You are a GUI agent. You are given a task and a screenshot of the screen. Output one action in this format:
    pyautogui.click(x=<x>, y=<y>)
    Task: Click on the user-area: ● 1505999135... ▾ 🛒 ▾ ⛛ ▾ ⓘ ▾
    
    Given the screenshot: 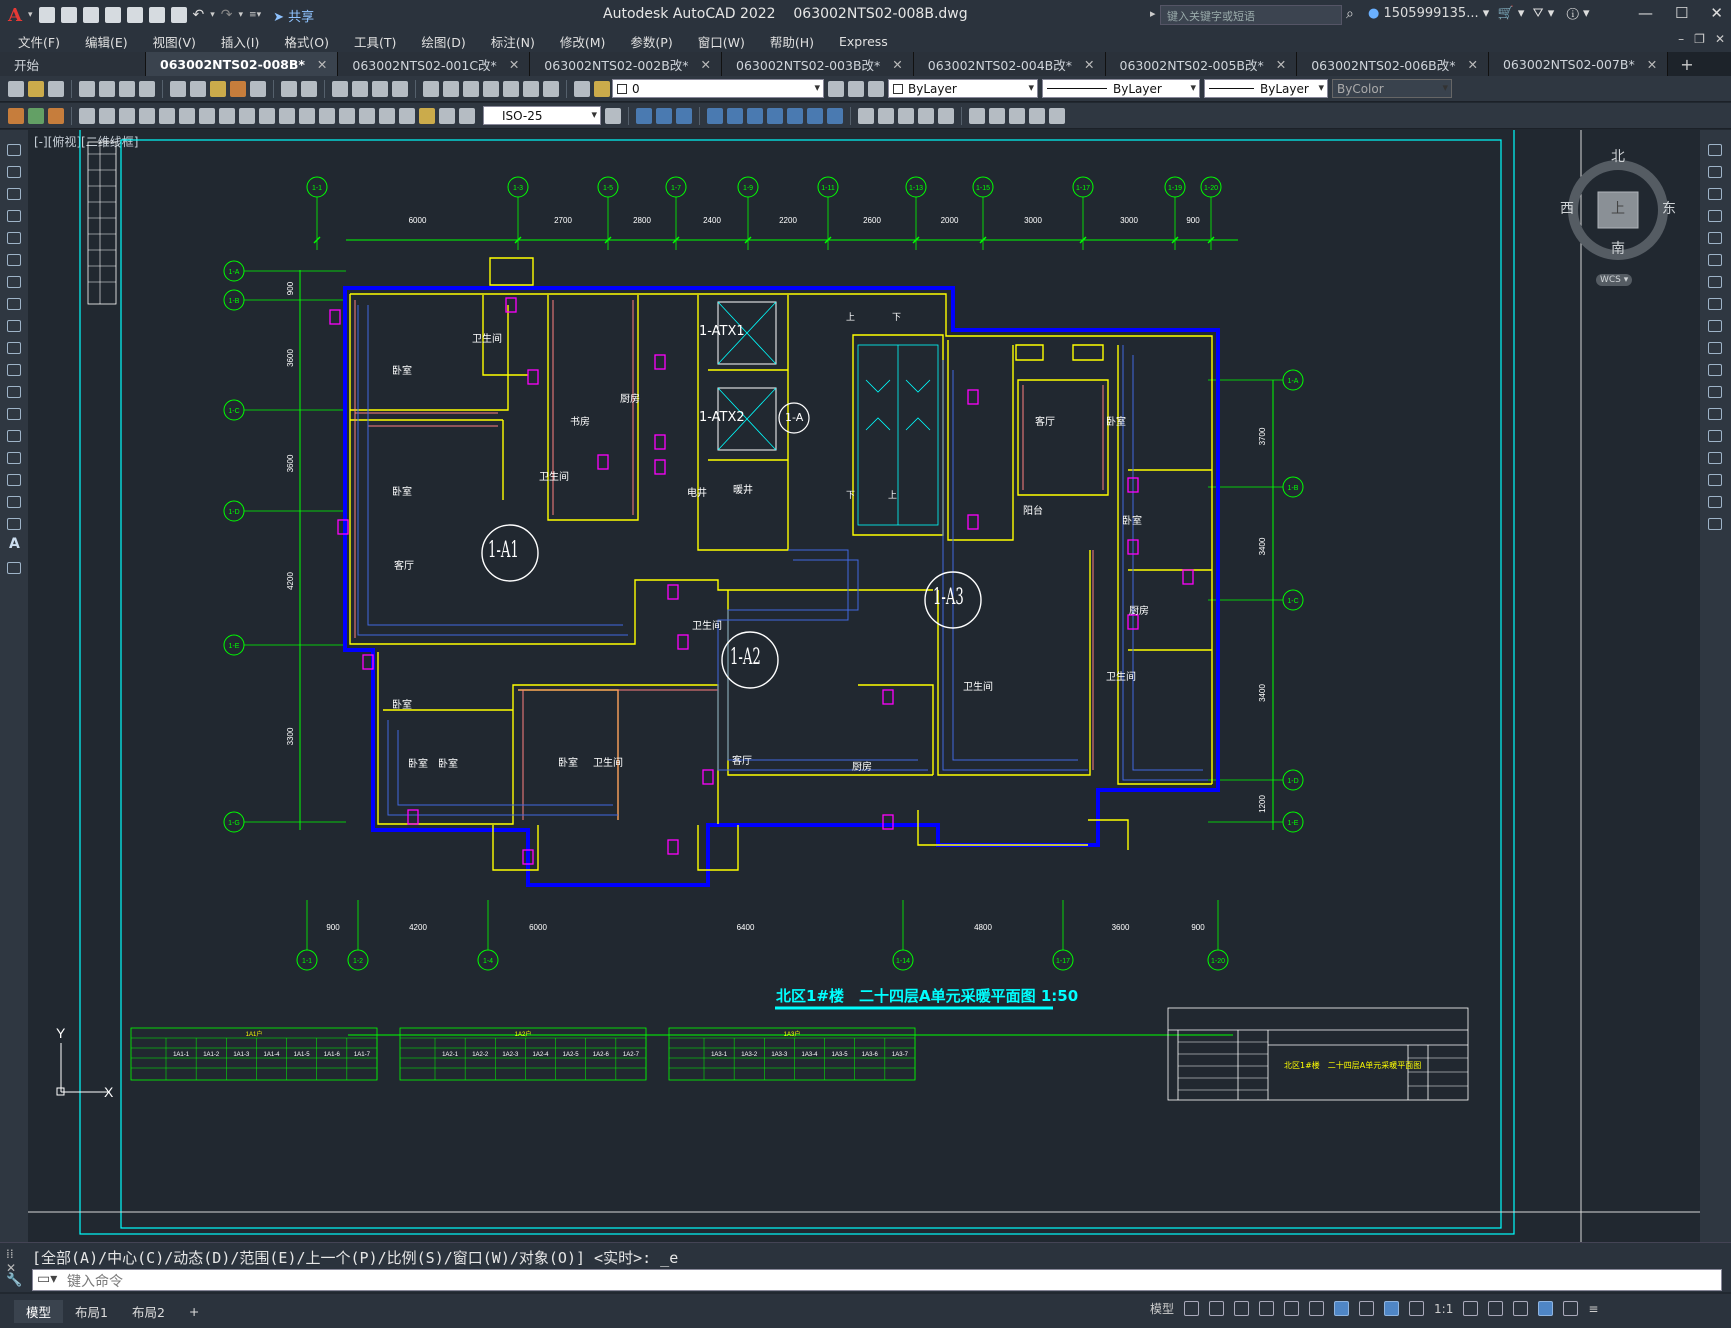 What is the action you would take?
    pyautogui.click(x=1479, y=13)
    